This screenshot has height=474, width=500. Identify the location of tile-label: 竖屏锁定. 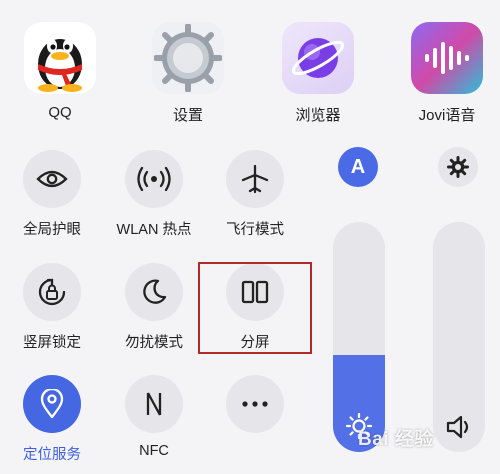
(52, 343).